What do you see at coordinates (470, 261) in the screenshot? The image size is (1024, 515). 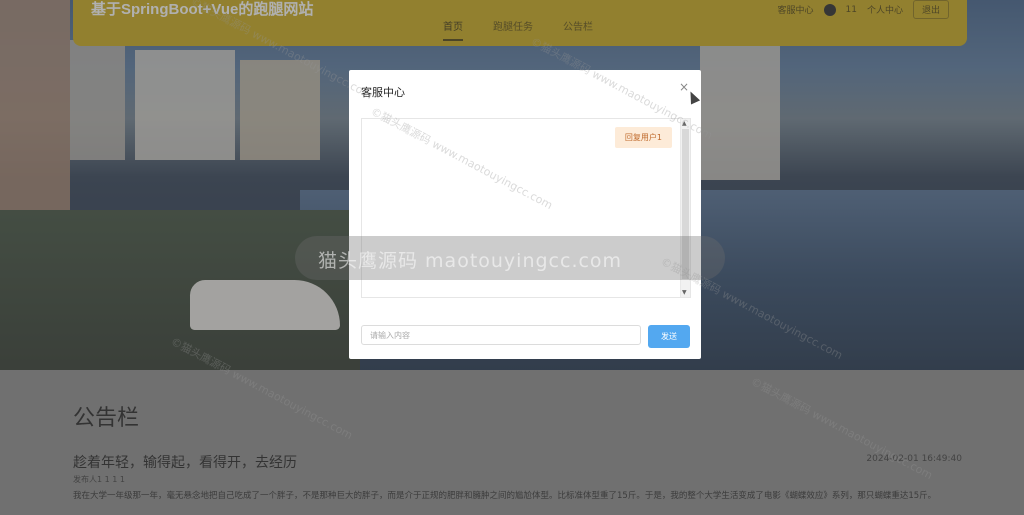 I see `watermark-text: 猫头鹰源码 maotouyingcc.com` at bounding box center [470, 261].